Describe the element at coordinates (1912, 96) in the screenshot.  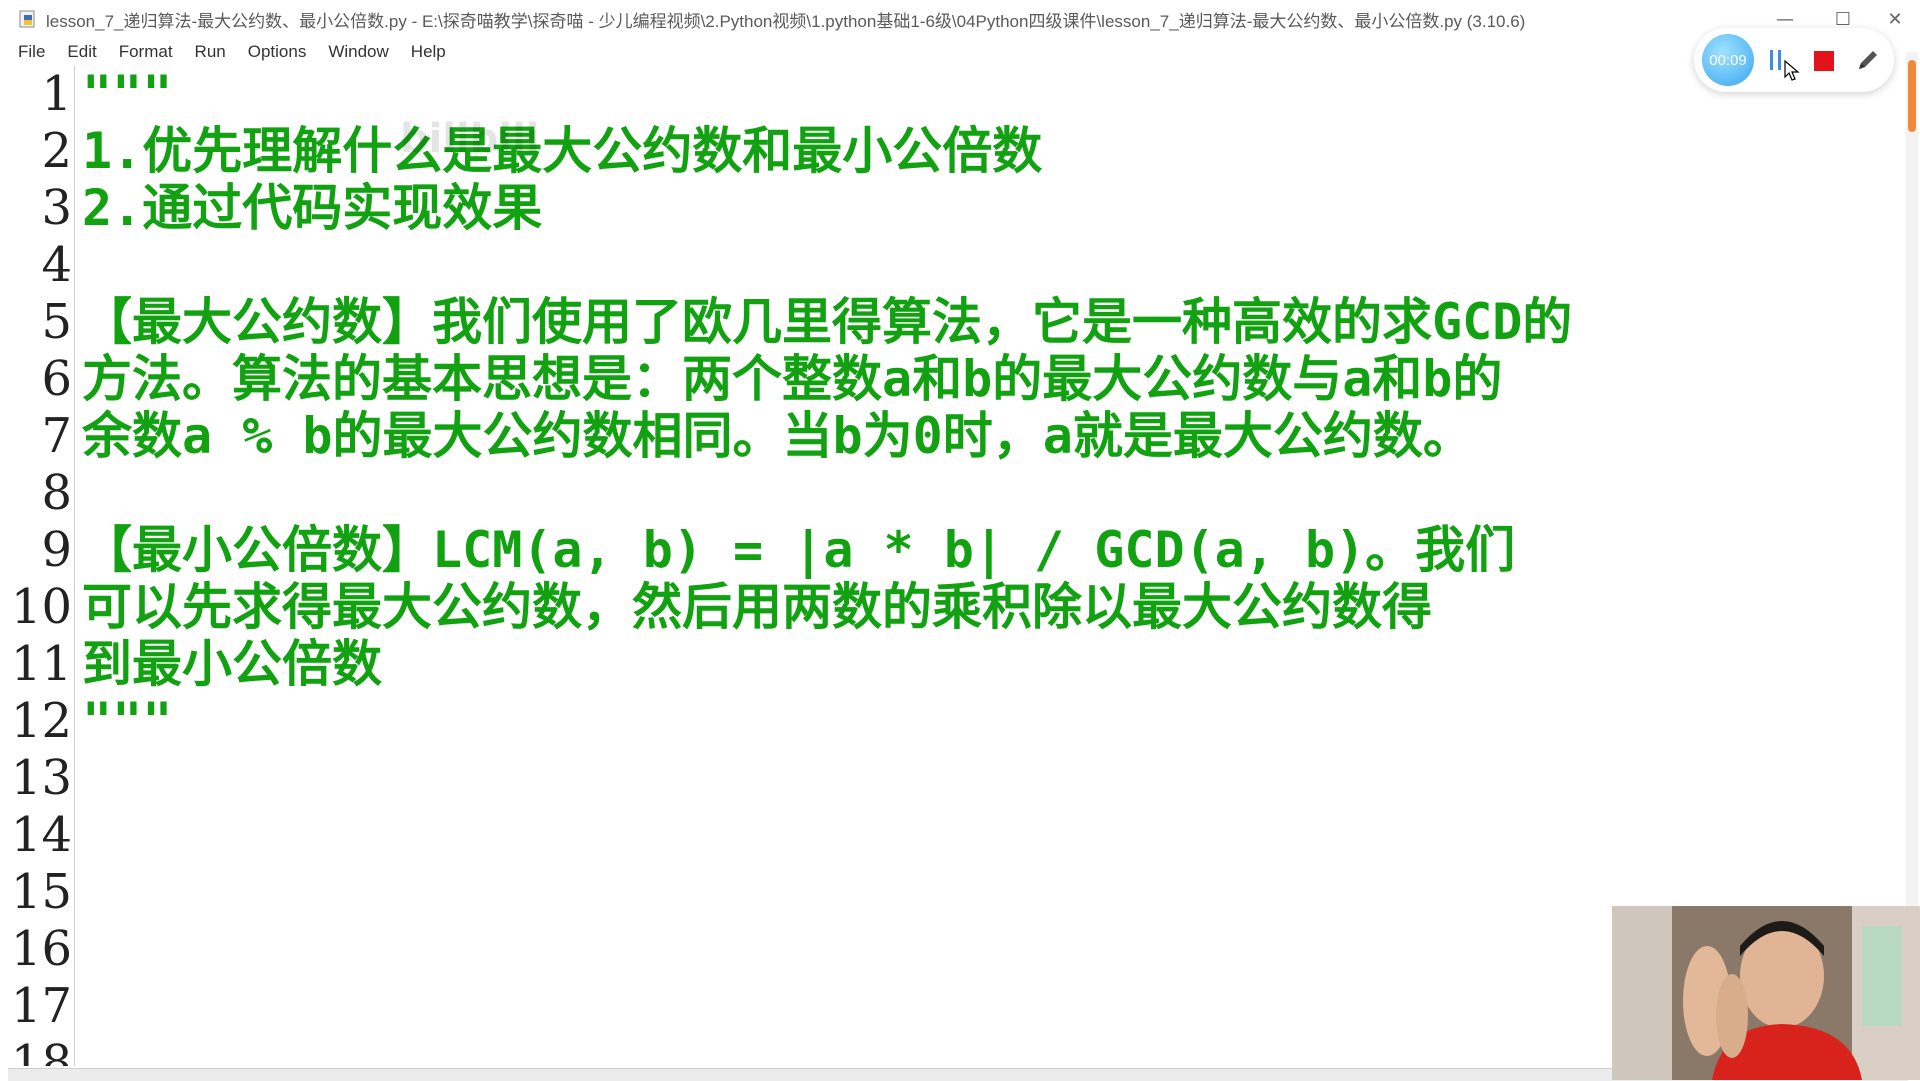
I see `scrollbar-thumb` at that location.